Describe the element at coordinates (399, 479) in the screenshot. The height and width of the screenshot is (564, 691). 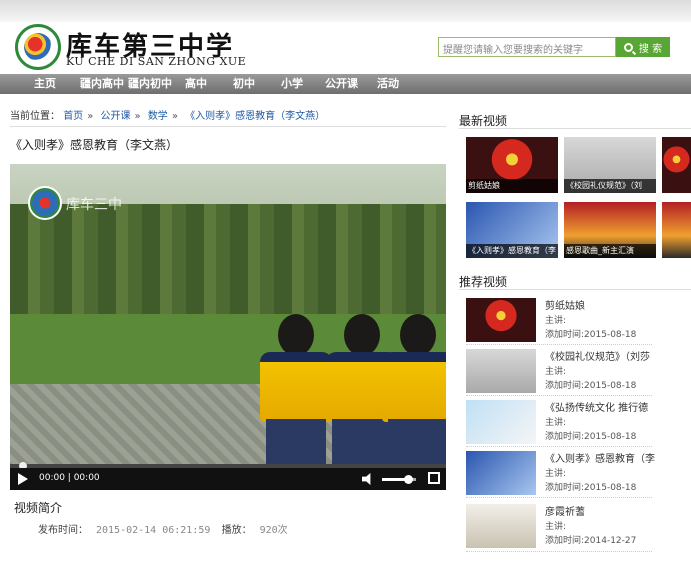
I see `volume-slider` at that location.